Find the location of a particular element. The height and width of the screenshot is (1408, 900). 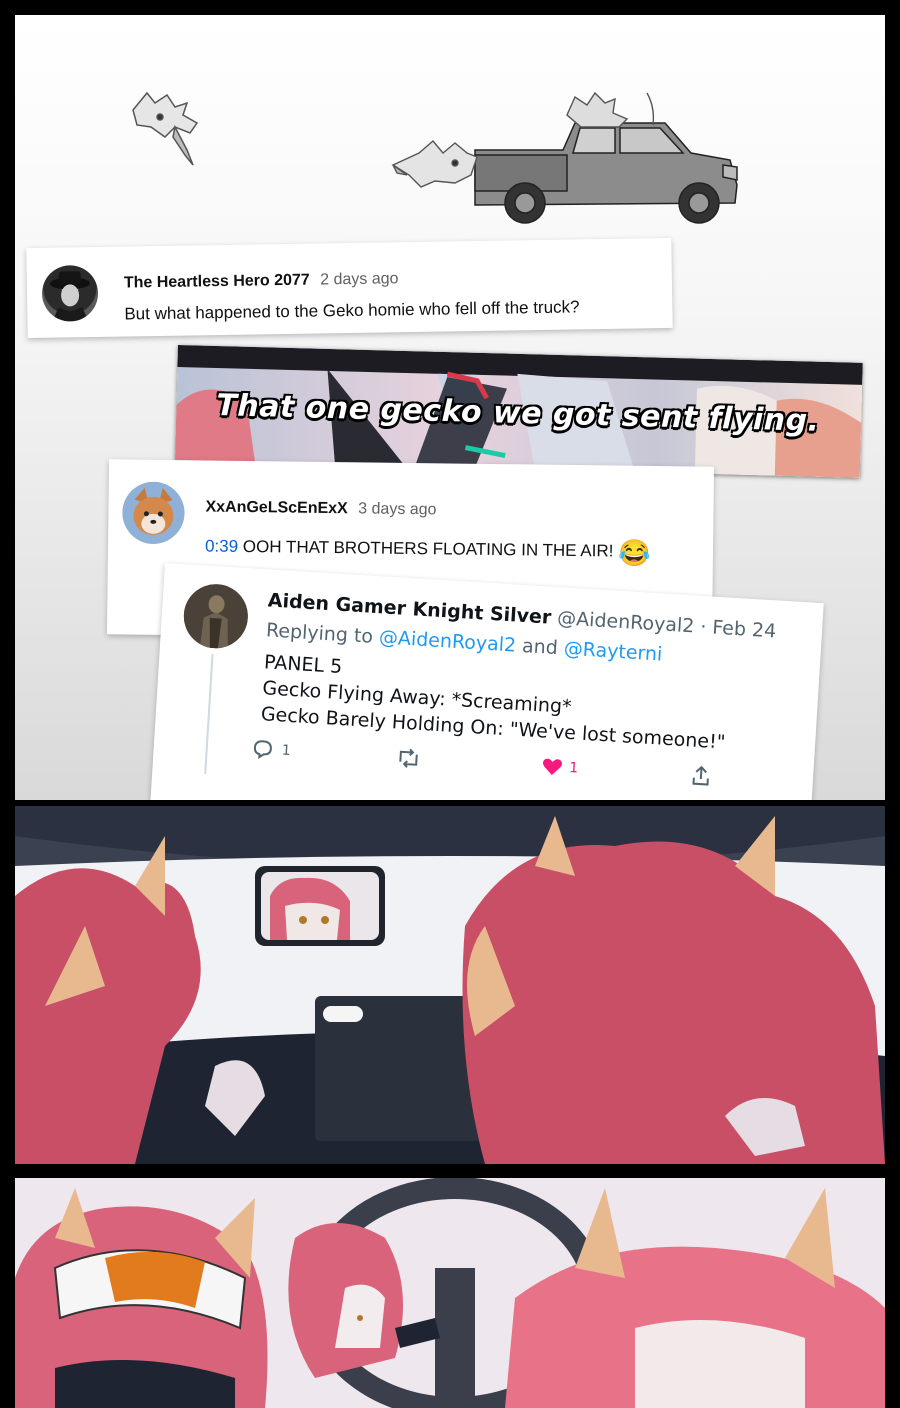

roof-gecko-sketch is located at coordinates (610, 109).